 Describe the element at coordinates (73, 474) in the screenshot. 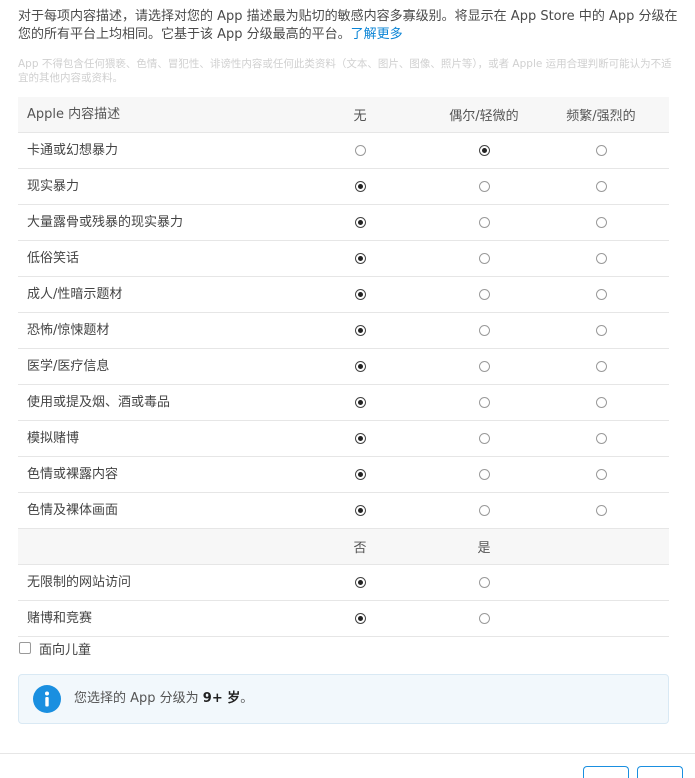

I see `row-label: 色情或裸露内容` at that location.